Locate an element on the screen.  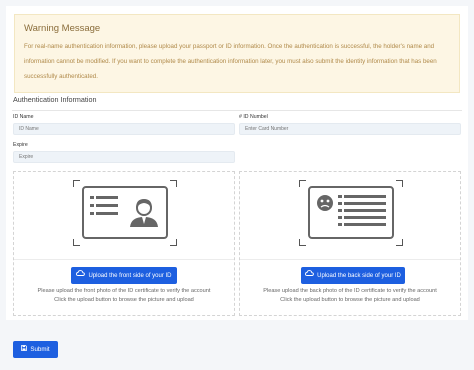
id-card-back-icon is located at coordinates (351, 212).